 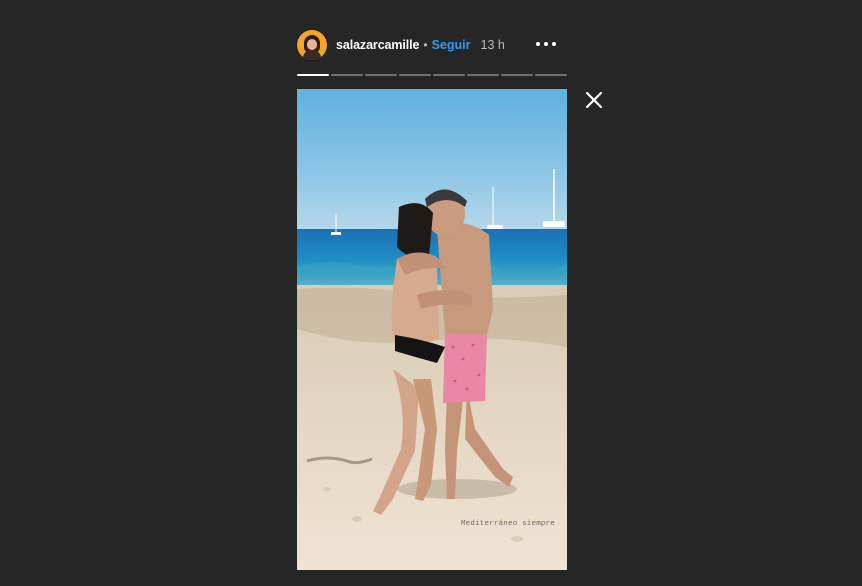 What do you see at coordinates (507, 524) in the screenshot?
I see `story-text-overlay: Mediterráneo siempre` at bounding box center [507, 524].